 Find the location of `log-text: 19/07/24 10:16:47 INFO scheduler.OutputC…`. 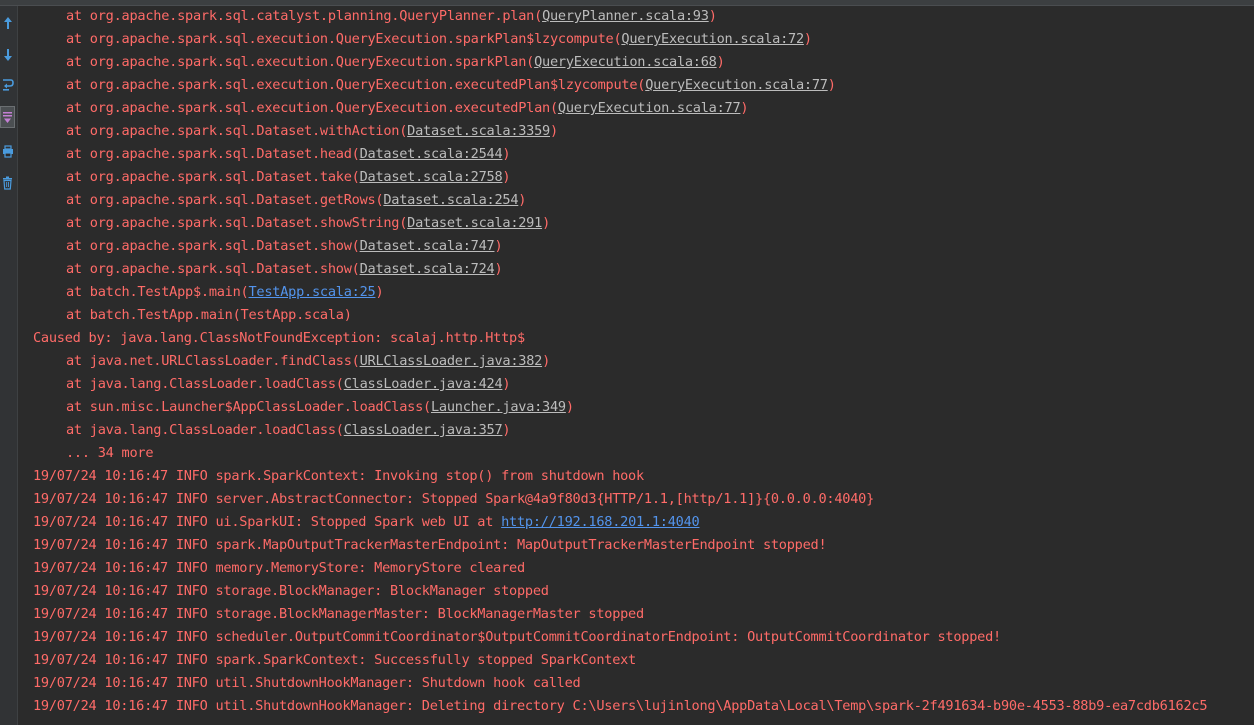

log-text: 19/07/24 10:16:47 INFO scheduler.OutputC… is located at coordinates (517, 637).